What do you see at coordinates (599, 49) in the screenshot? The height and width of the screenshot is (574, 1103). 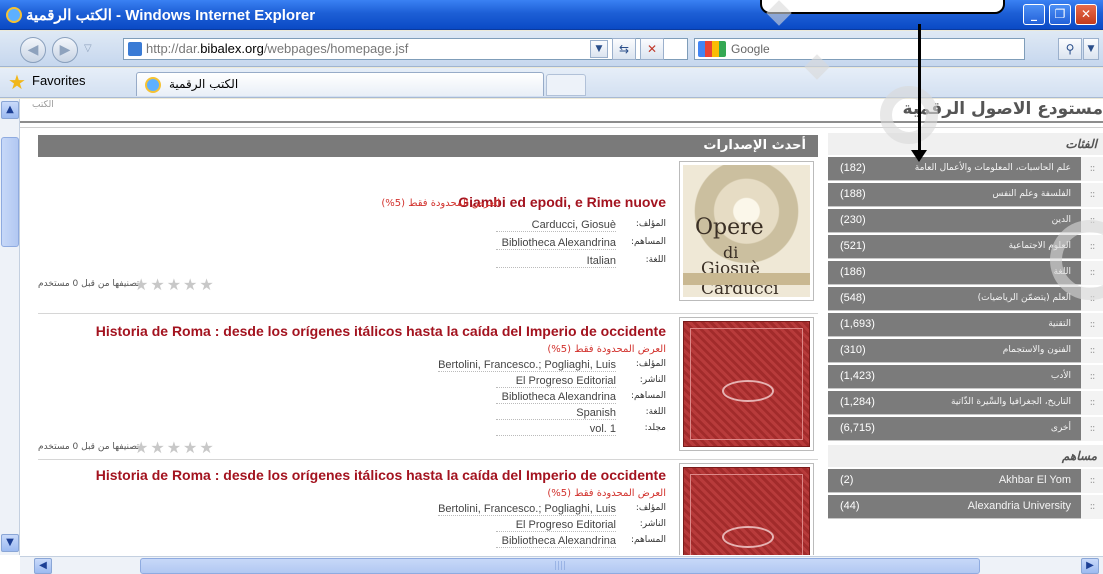 I see `address-dropdown-button: ▼` at bounding box center [599, 49].